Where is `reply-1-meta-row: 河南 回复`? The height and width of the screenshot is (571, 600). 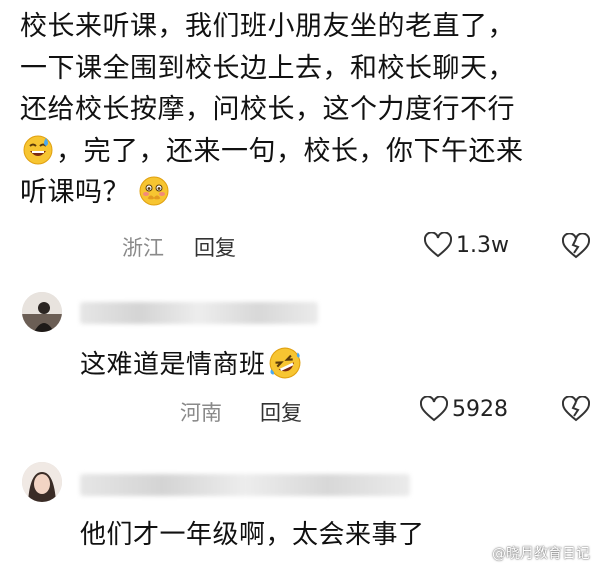
reply-1-meta-row: 河南 回复 is located at coordinates (241, 412).